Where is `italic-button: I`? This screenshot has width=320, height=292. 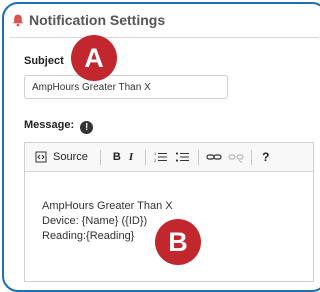
italic-button: I is located at coordinates (131, 157).